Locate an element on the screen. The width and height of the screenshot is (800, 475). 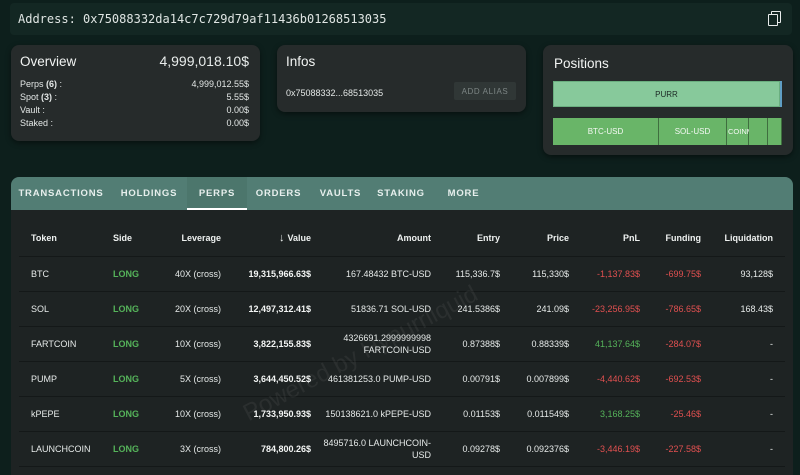
tab-holdings: HOLDINGS is located at coordinates (149, 193).